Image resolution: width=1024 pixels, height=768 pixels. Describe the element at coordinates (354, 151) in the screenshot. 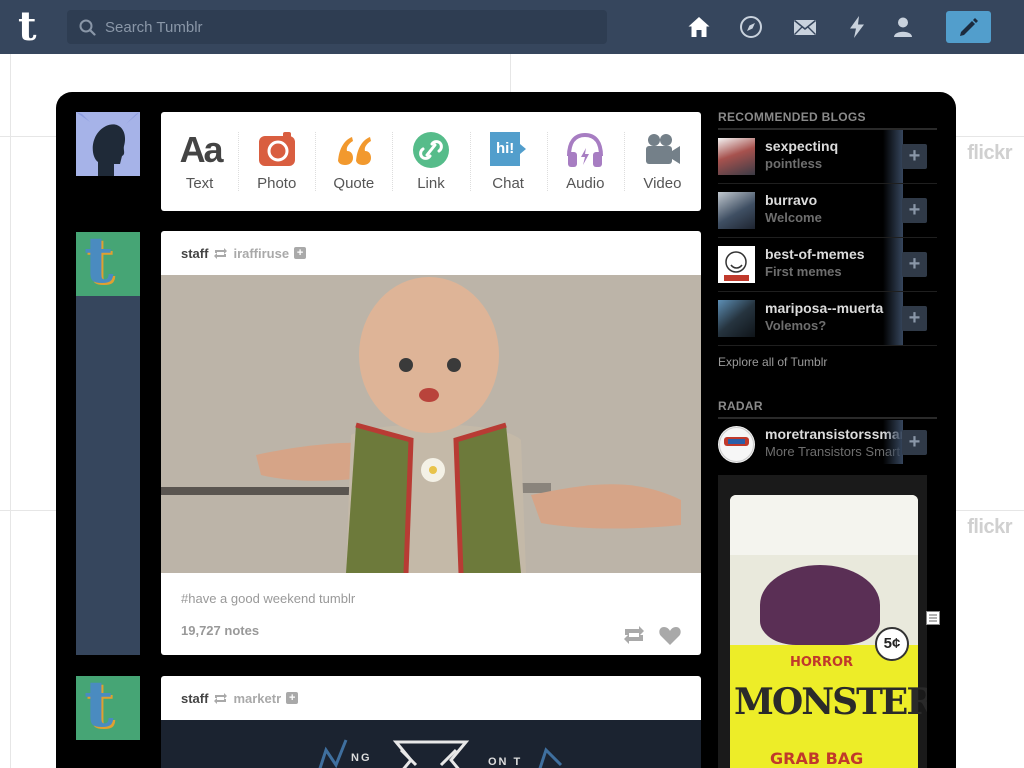

I see `quote-icon` at that location.